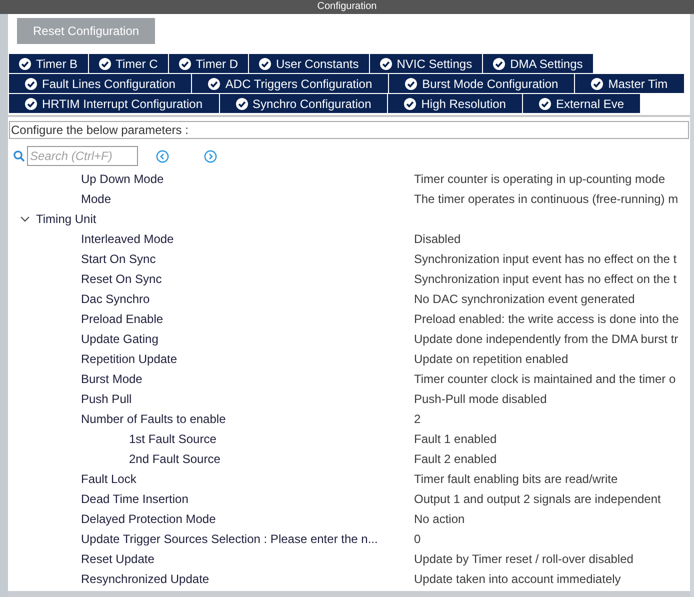 This screenshot has width=694, height=597. I want to click on parameter-name: Reset Update, so click(117, 559).